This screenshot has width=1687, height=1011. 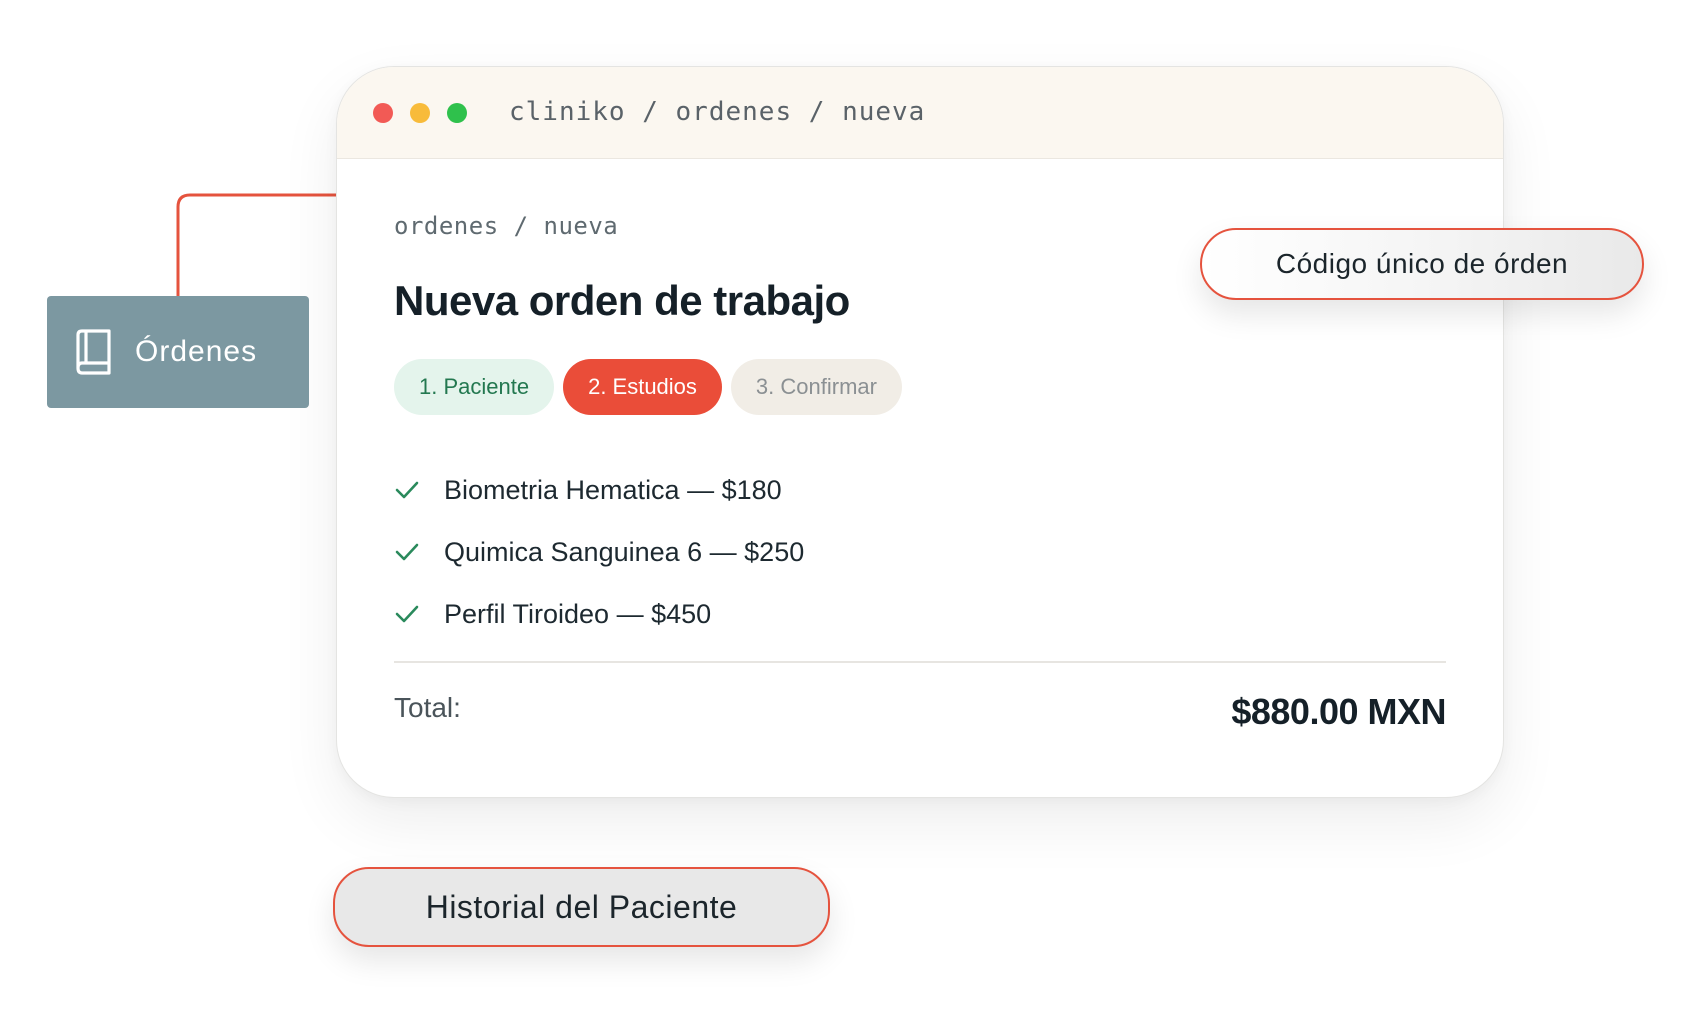 What do you see at coordinates (613, 489) in the screenshot?
I see `study-label: Biometria Hematica — $180` at bounding box center [613, 489].